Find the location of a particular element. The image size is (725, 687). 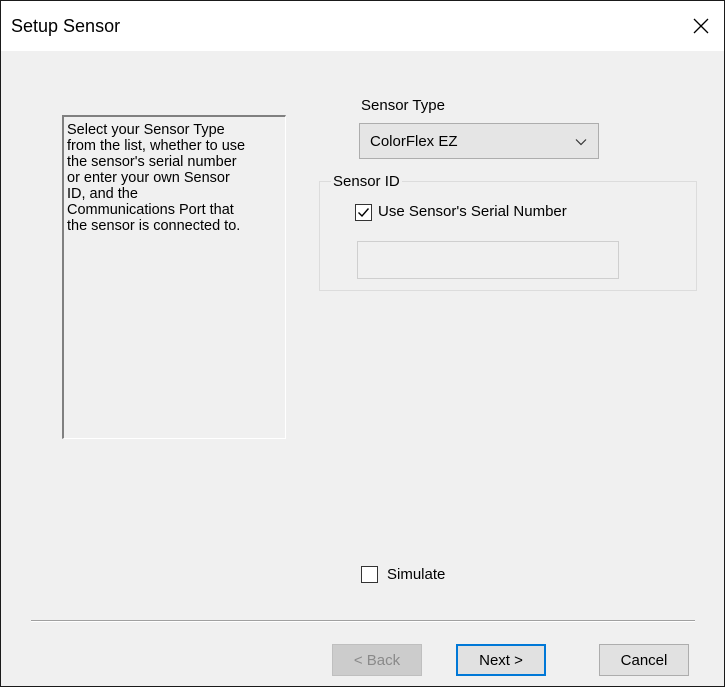

checkmark-icon is located at coordinates (364, 213).